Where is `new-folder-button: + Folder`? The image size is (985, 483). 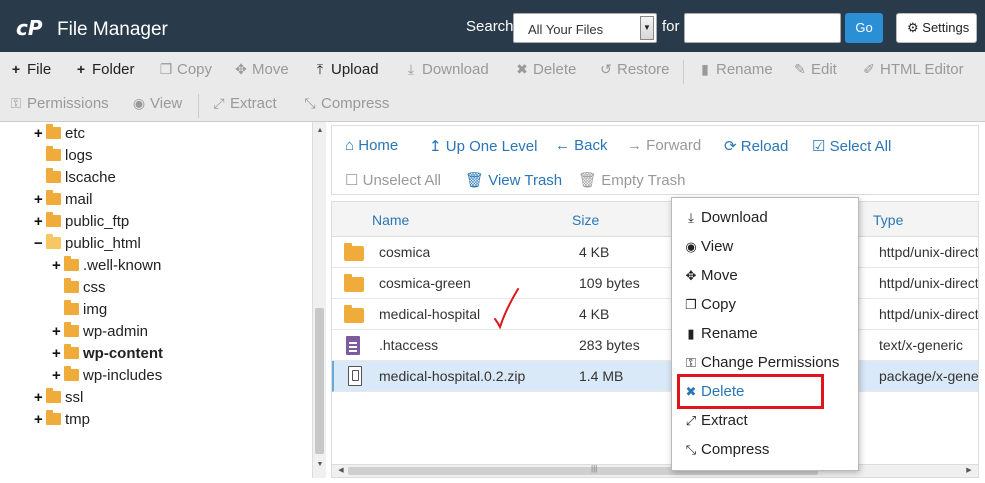
new-folder-button: + Folder is located at coordinates (104, 69).